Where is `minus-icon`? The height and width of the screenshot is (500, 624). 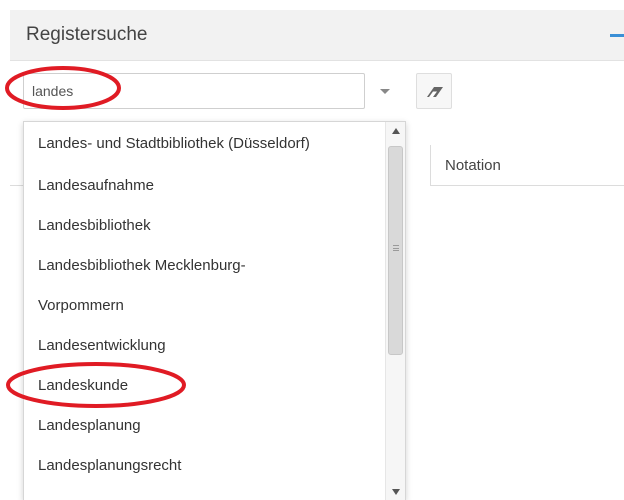
minus-icon is located at coordinates (617, 35).